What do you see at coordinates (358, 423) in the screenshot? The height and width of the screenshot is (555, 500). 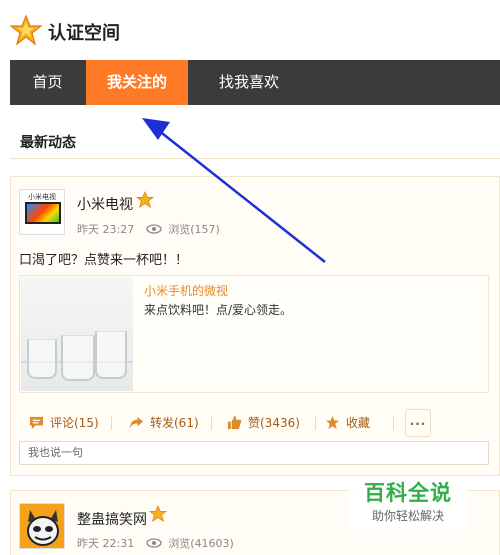 I see `favorite-label: 收藏` at bounding box center [358, 423].